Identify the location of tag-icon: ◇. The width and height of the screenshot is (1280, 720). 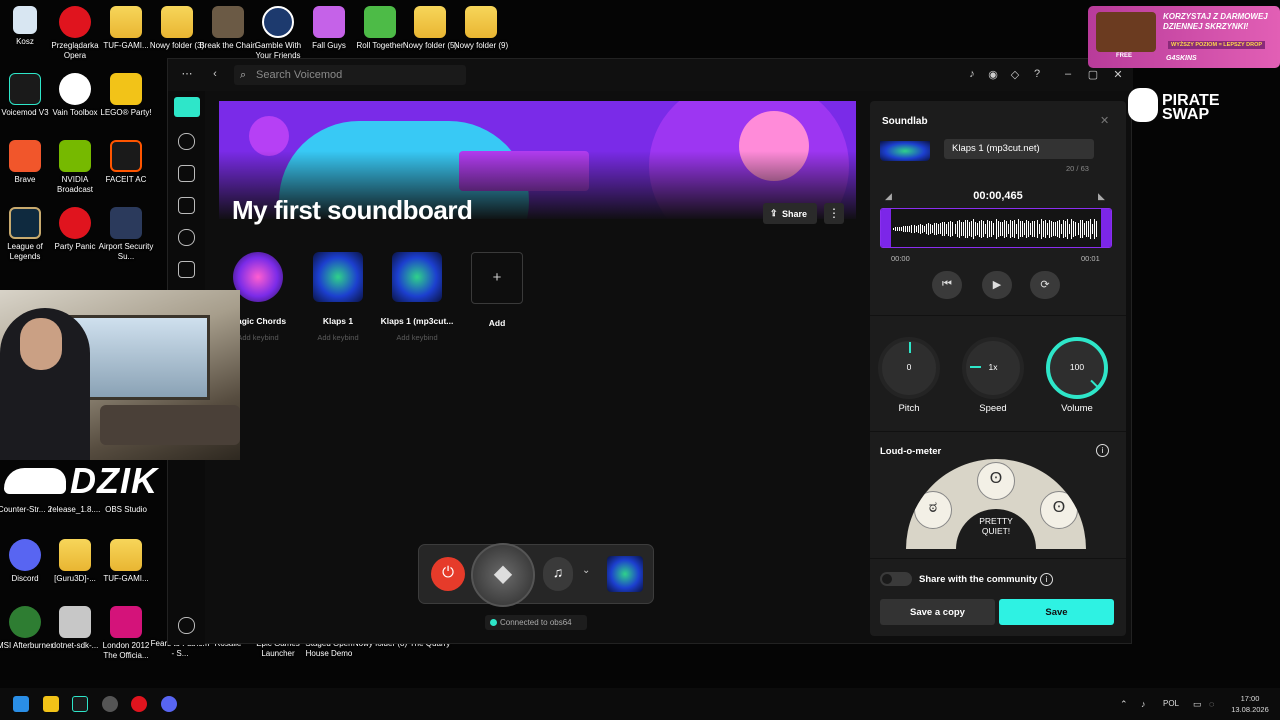
(1015, 74).